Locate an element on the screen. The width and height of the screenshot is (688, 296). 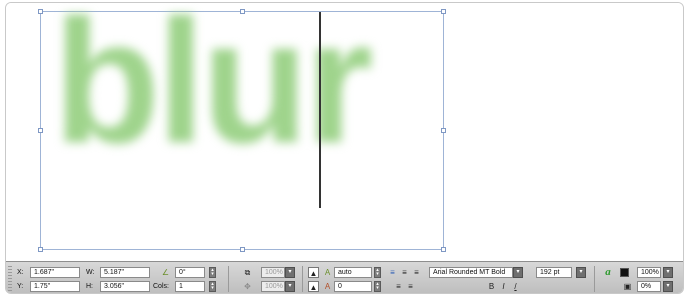
angle-stepper: ▴ ▾ is located at coordinates (212, 272).